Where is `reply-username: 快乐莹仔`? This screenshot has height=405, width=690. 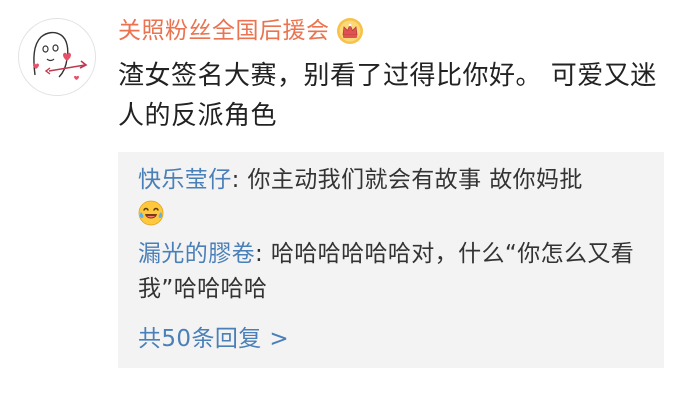
reply-username: 快乐莹仔 is located at coordinates (185, 180).